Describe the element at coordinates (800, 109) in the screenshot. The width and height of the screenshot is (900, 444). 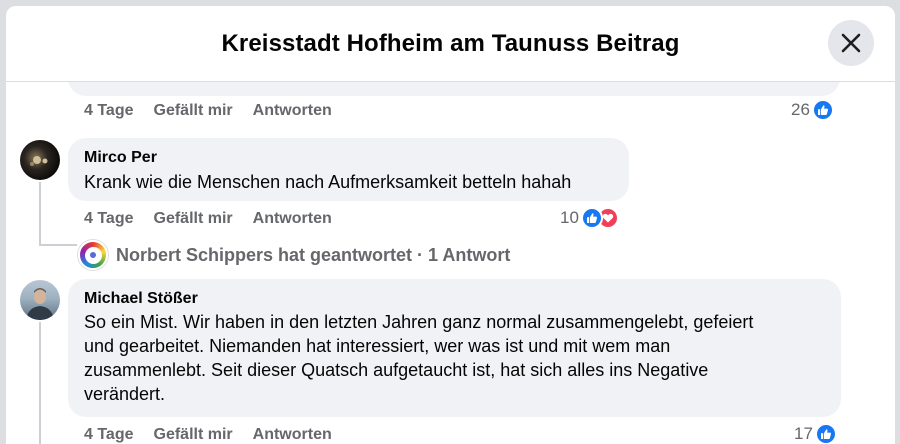
I see `reaction-count: 26` at that location.